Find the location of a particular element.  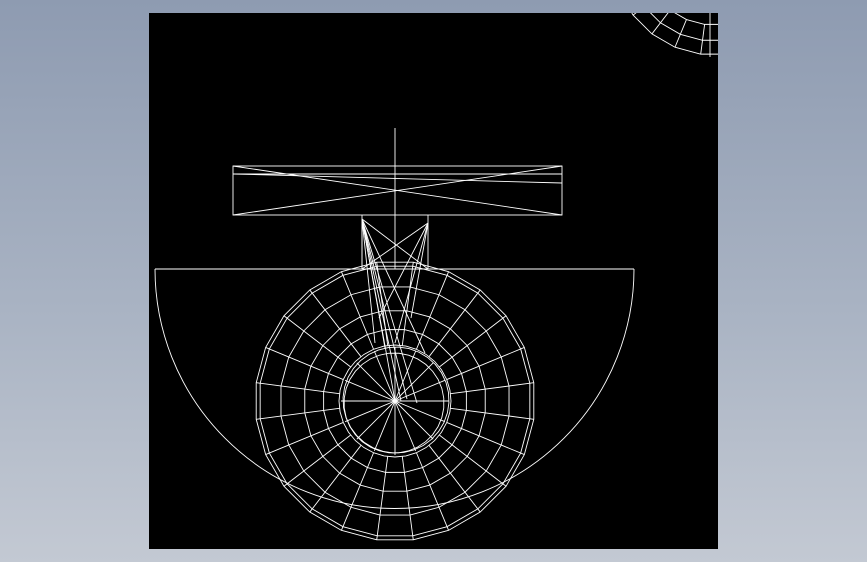

fan-line-right is located at coordinates (419, 270).